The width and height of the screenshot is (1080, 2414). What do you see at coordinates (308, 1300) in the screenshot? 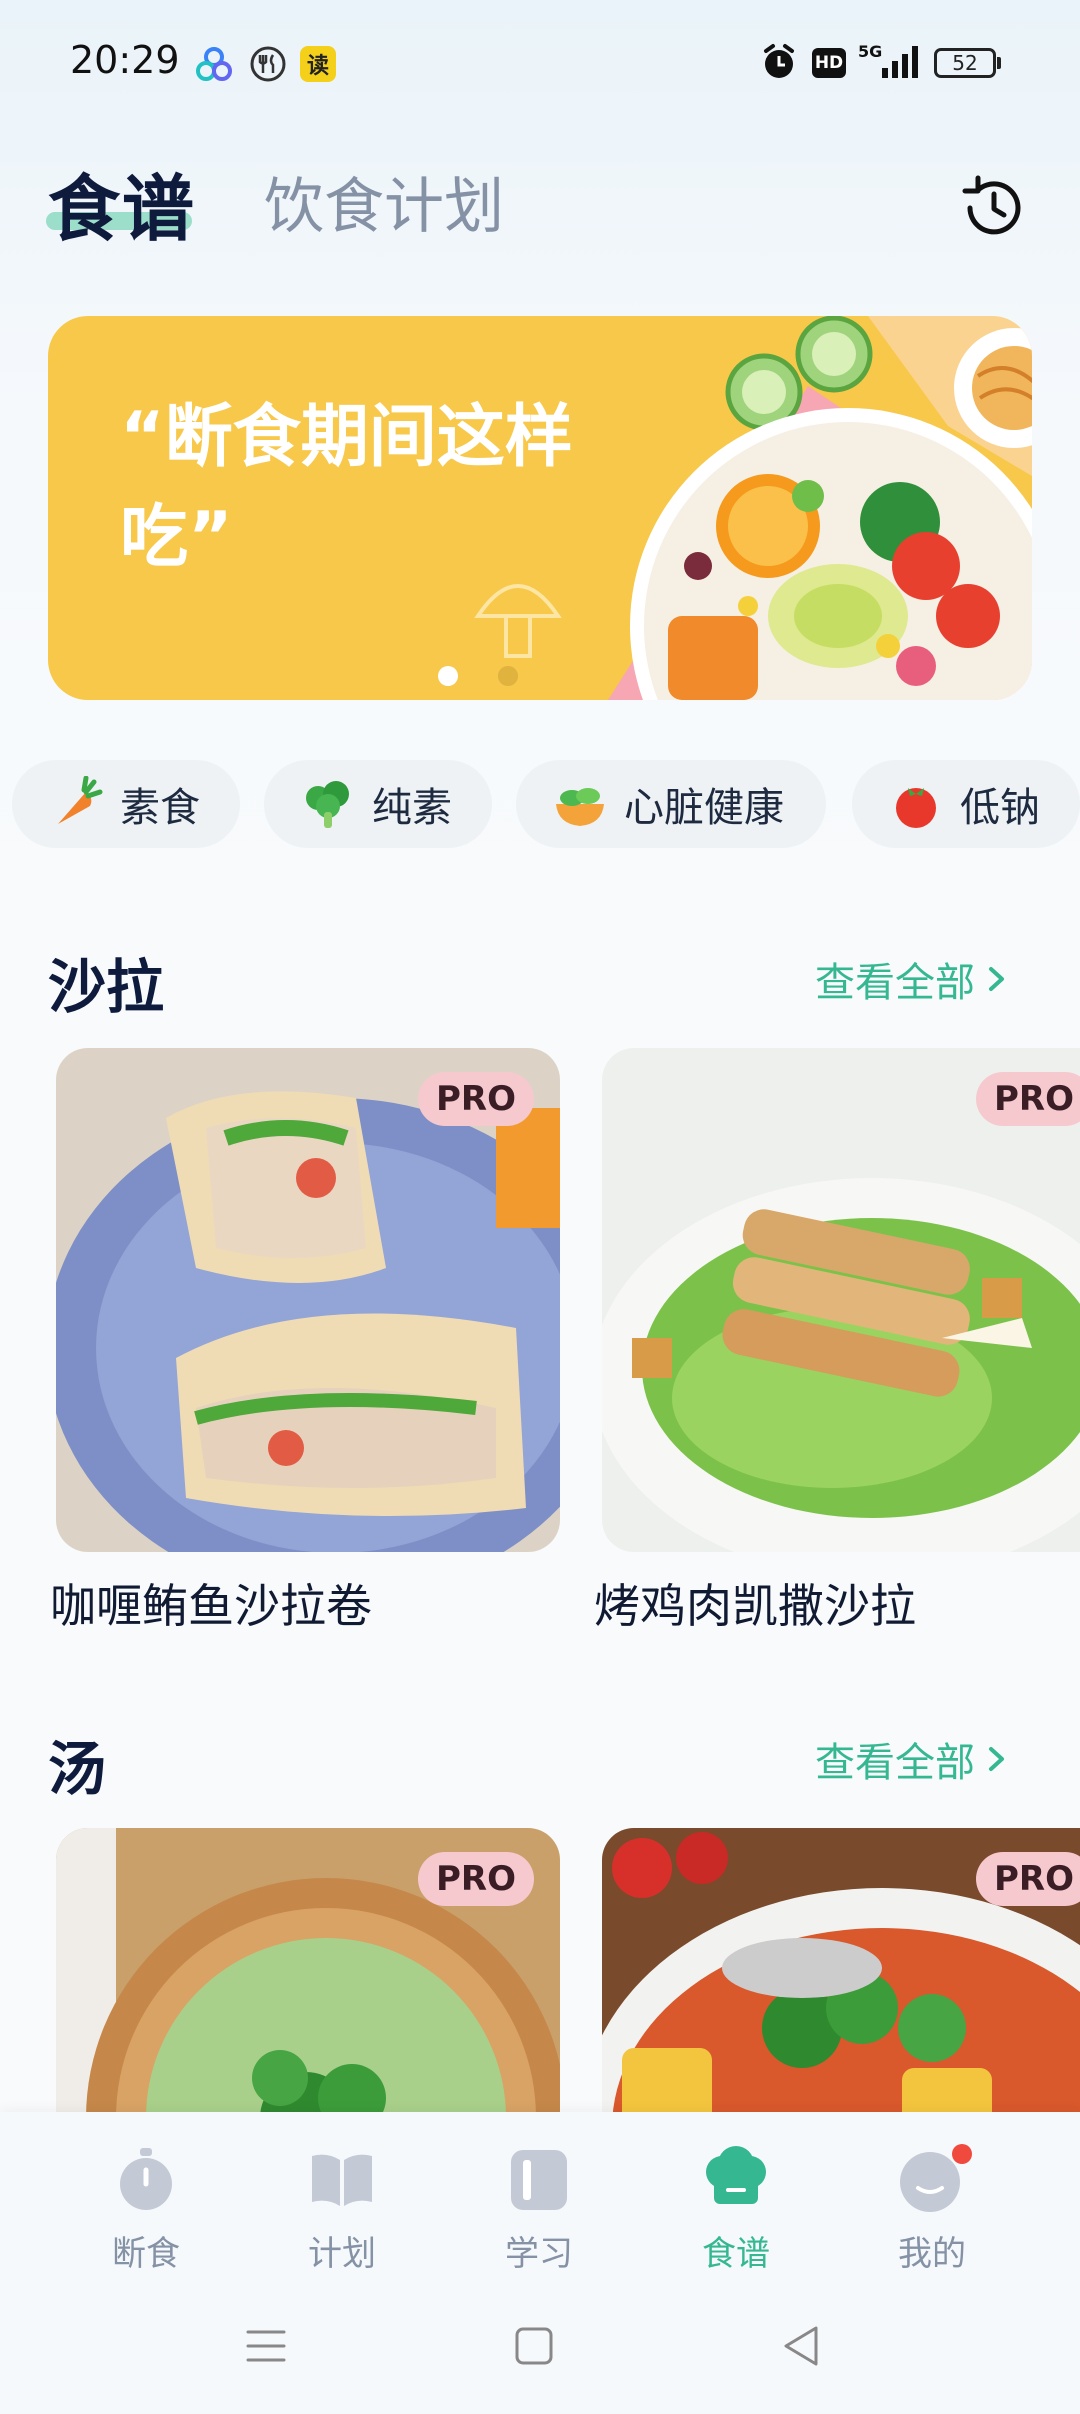
I see `recipe-card-tuna-wrap: PRO` at bounding box center [308, 1300].